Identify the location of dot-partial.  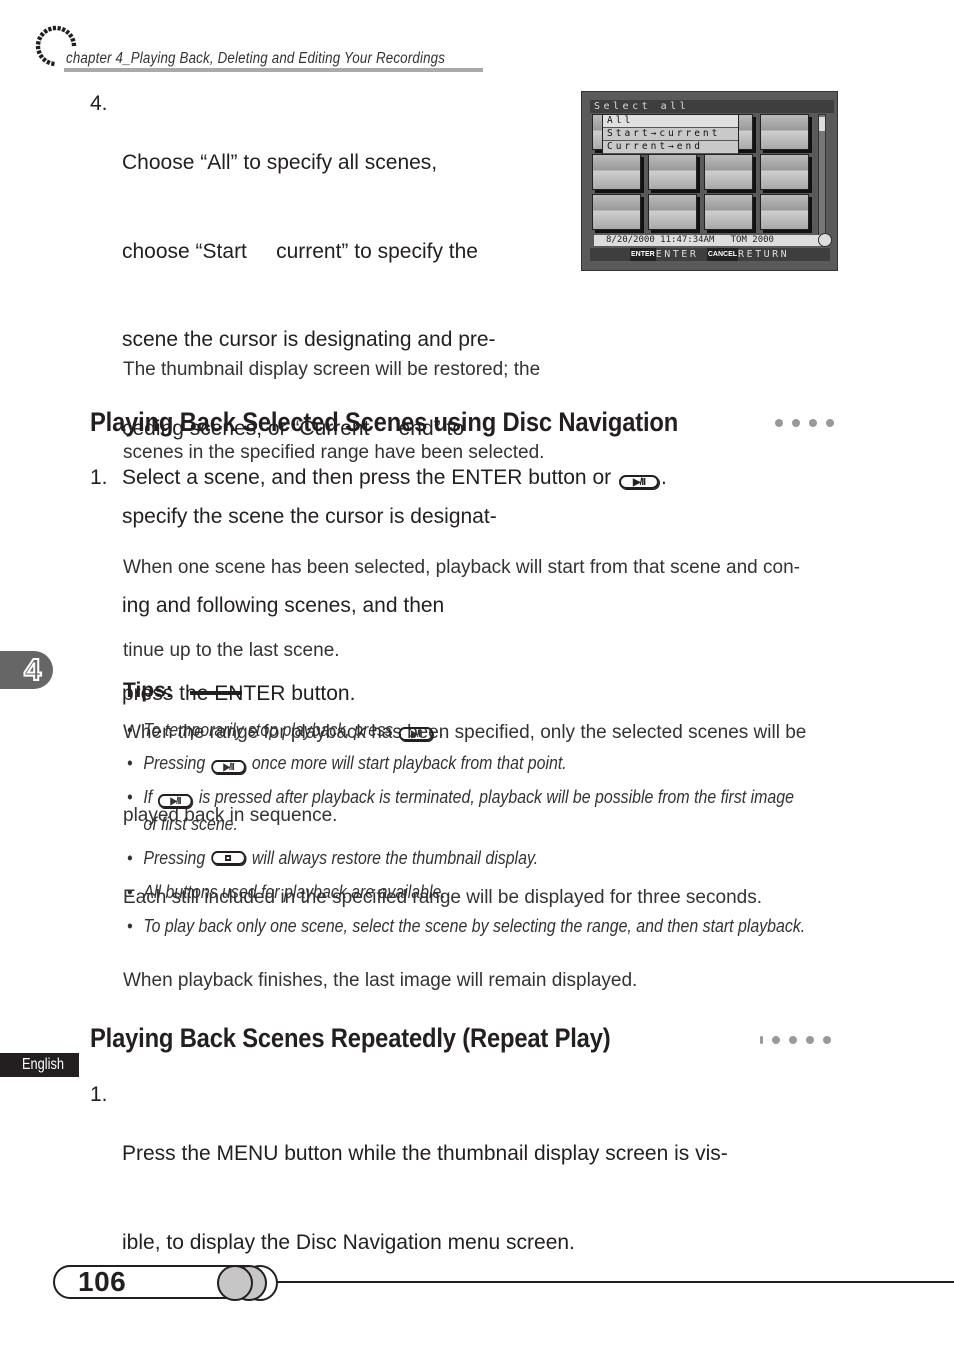
(761, 1040).